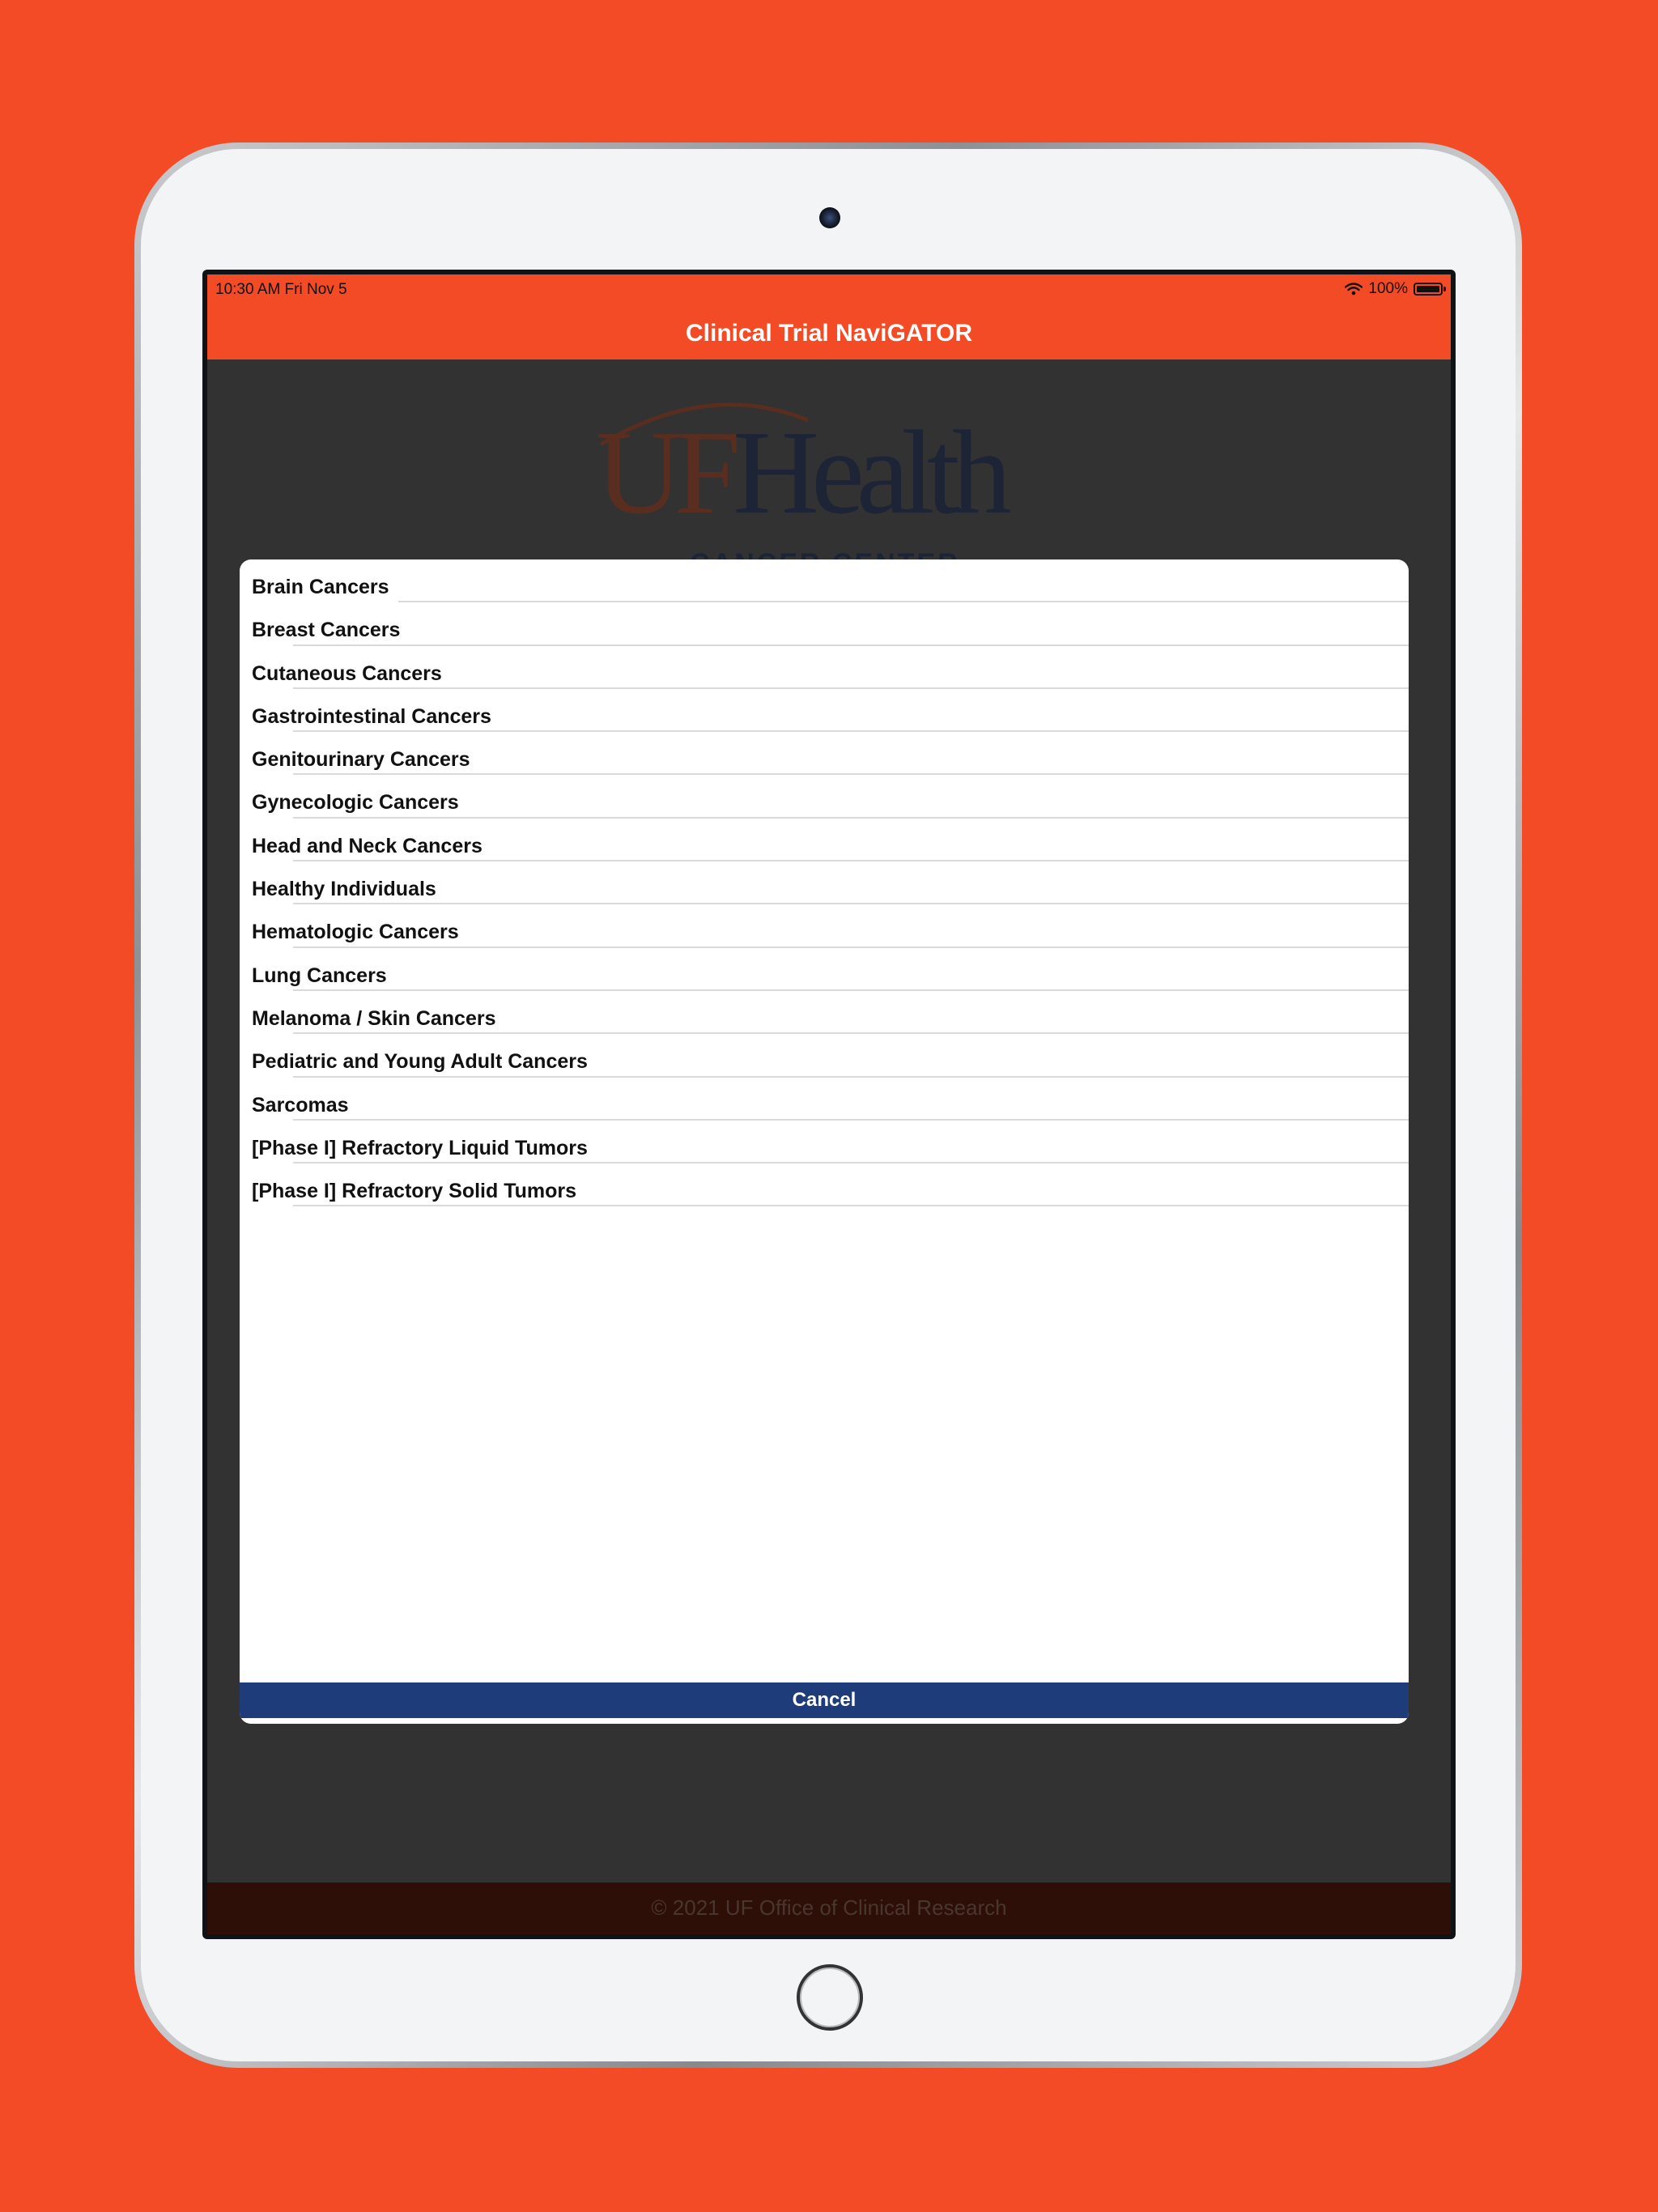 This screenshot has height=2212, width=1658. Describe the element at coordinates (824, 1699) in the screenshot. I see `cancel-button-label: Cancel` at that location.